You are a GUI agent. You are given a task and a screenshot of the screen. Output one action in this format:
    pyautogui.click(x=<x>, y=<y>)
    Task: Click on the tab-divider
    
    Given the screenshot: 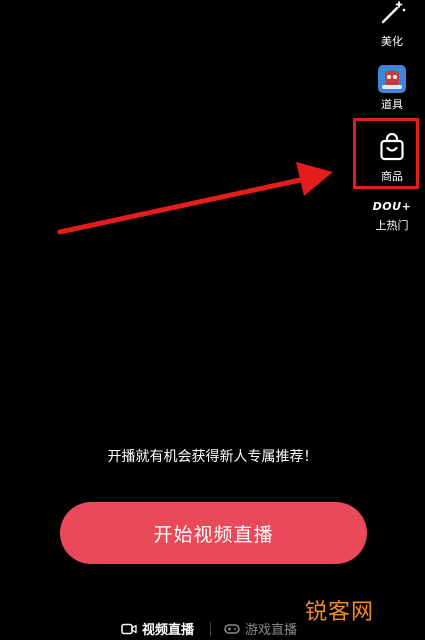 What is the action you would take?
    pyautogui.click(x=210, y=629)
    